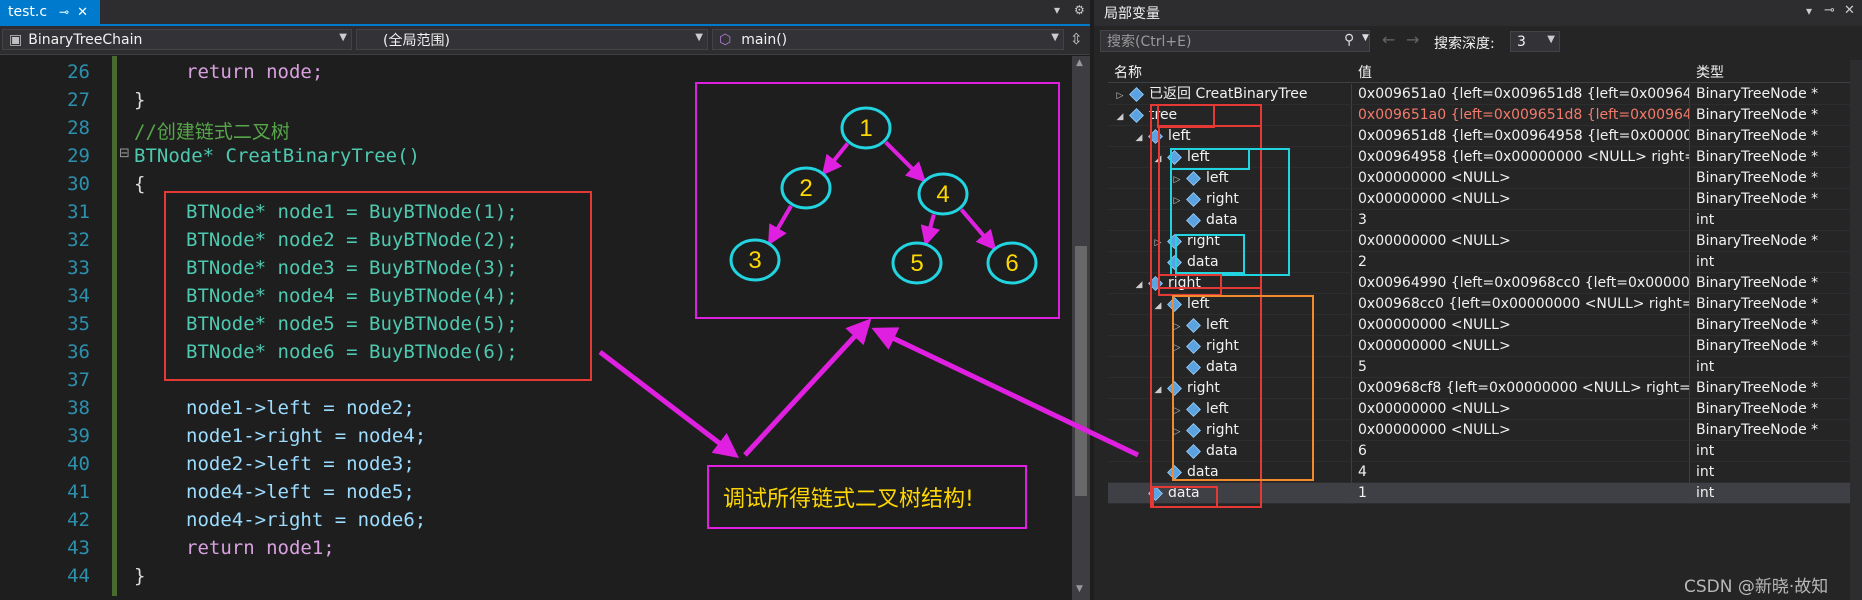 The image size is (1862, 600). I want to click on scope-combo: (全局范围) ▼, so click(532, 39).